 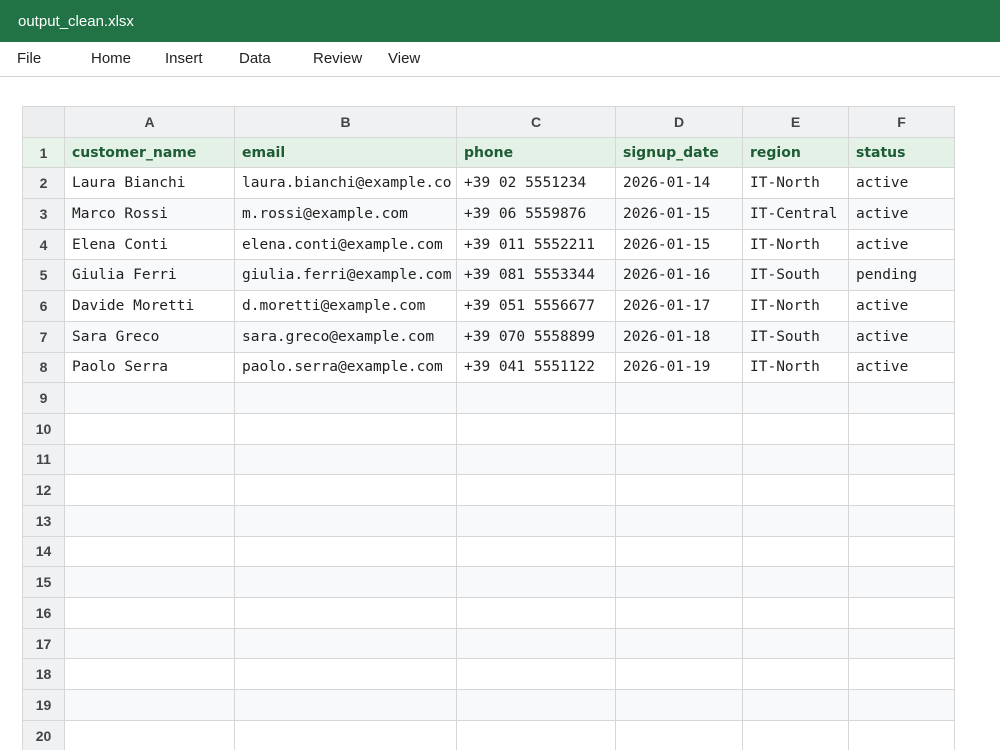 I want to click on cell: Marco Rossi, so click(x=149, y=214).